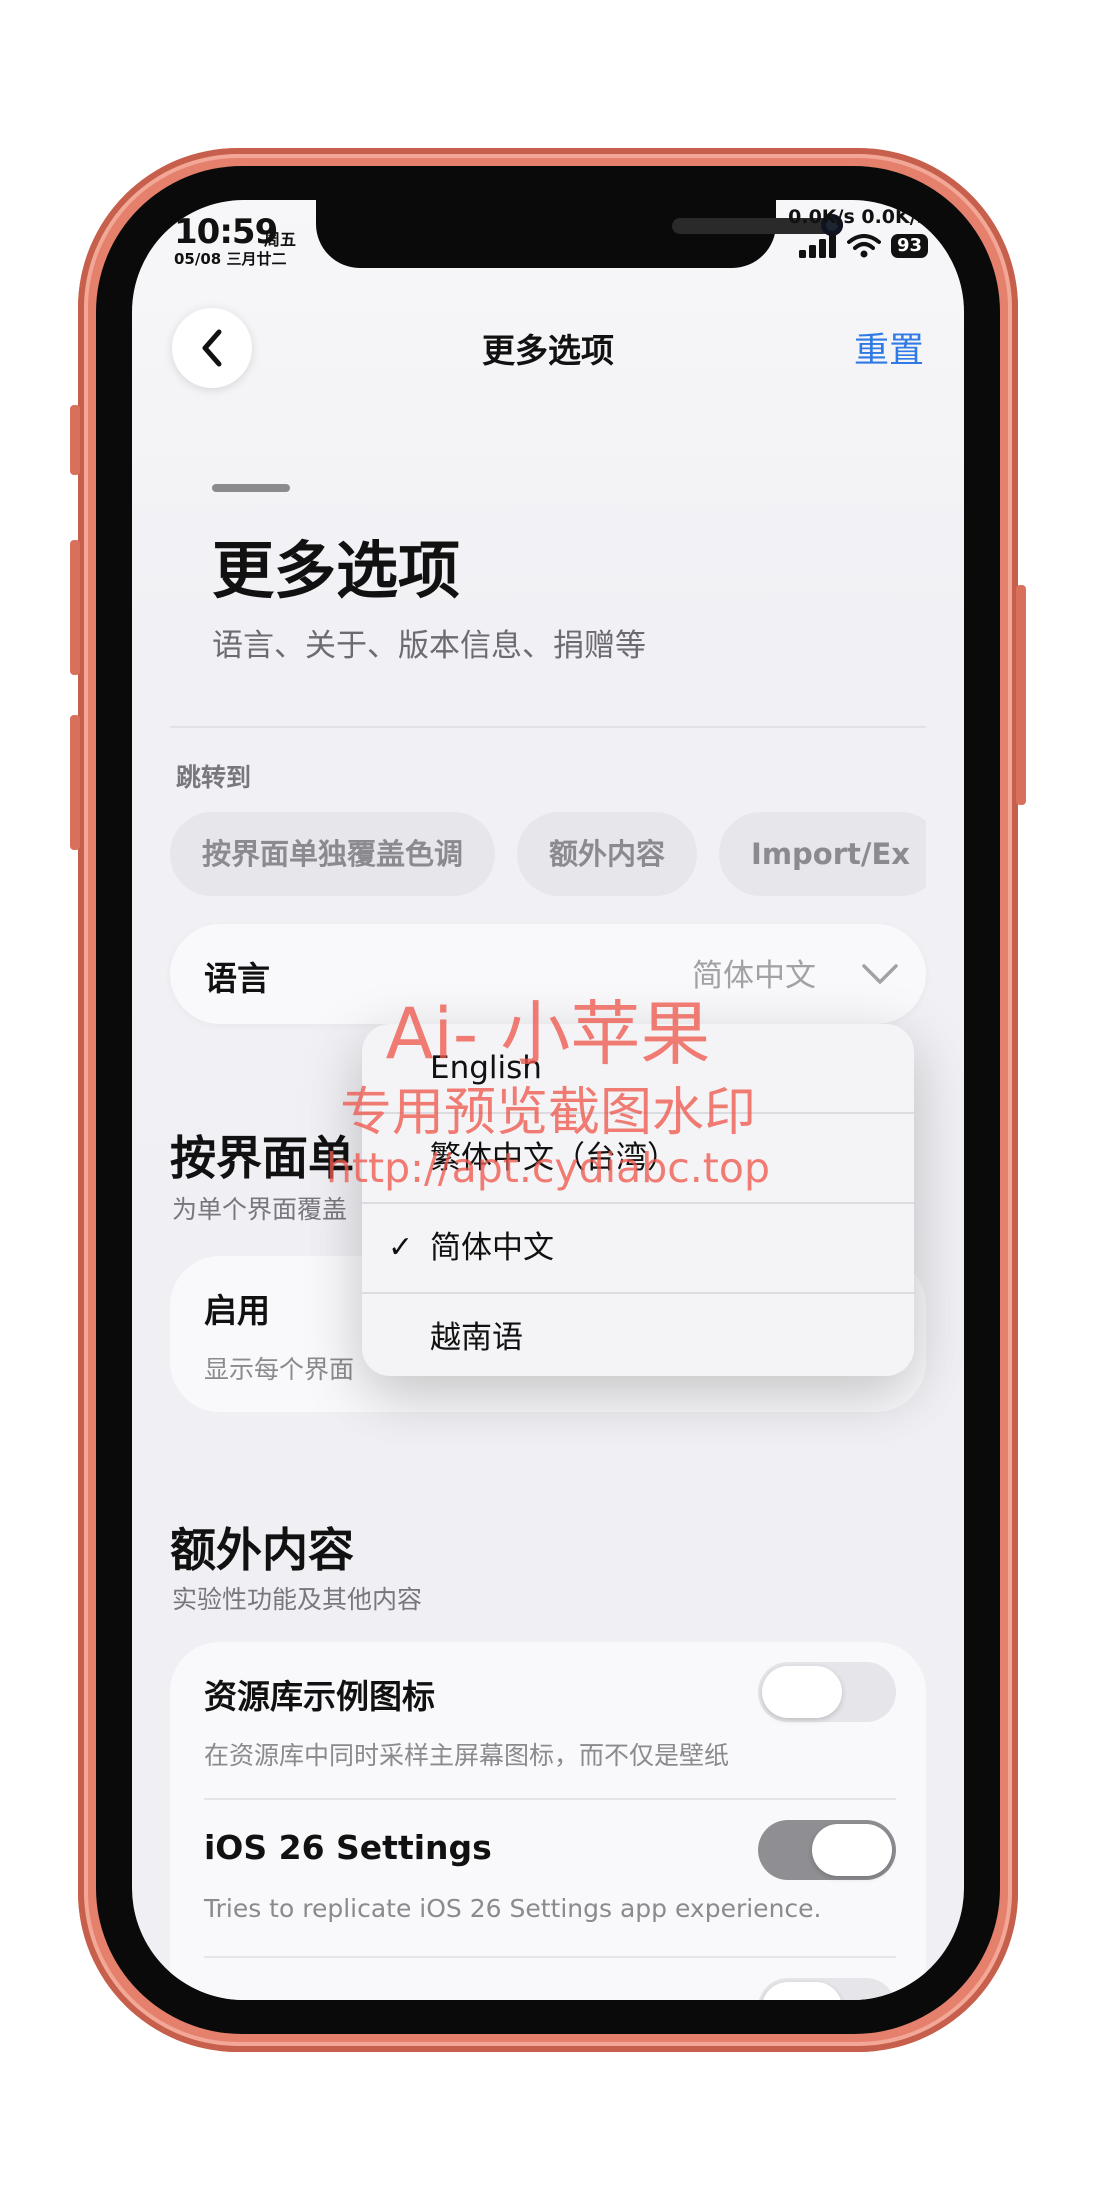 The image size is (1100, 2200). Describe the element at coordinates (607, 854) in the screenshot. I see `jump-chip-extra: 额外内容` at that location.